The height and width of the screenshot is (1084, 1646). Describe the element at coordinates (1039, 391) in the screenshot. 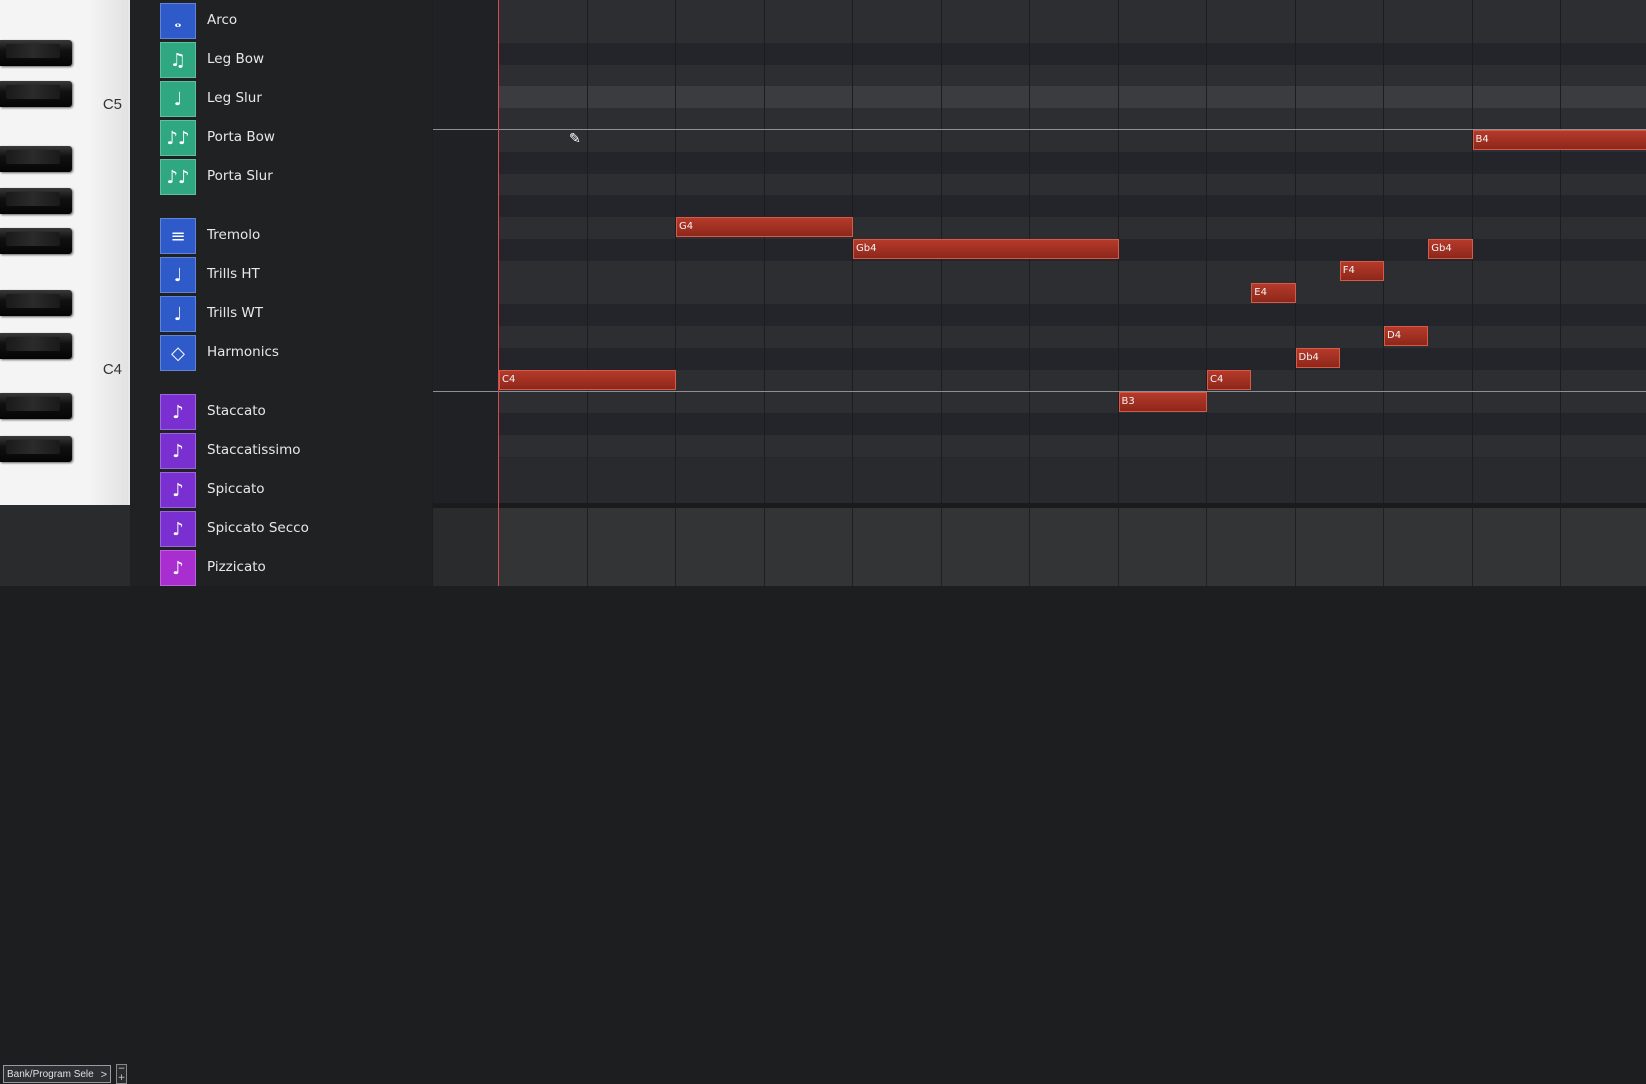

I see `octave-line-c4` at that location.